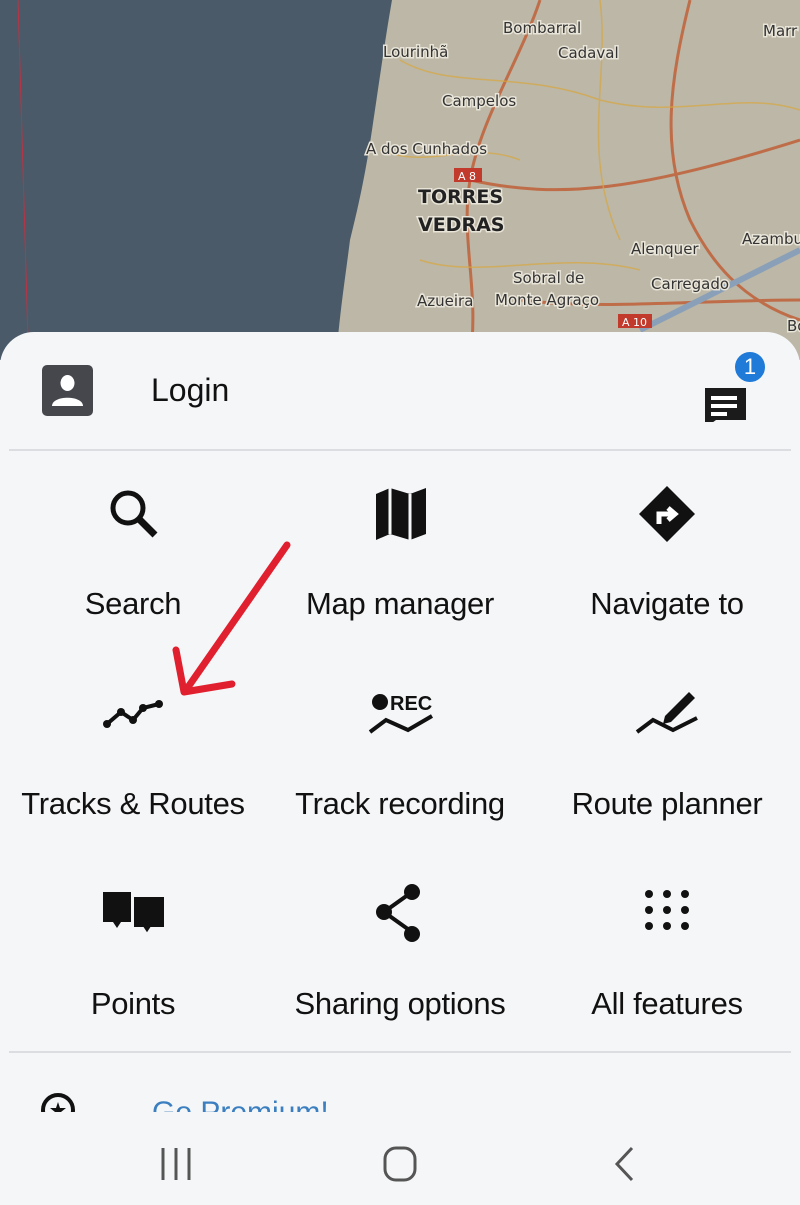 Image resolution: width=800 pixels, height=1205 pixels. What do you see at coordinates (771, 239) in the screenshot?
I see `map-label: Azambu` at bounding box center [771, 239].